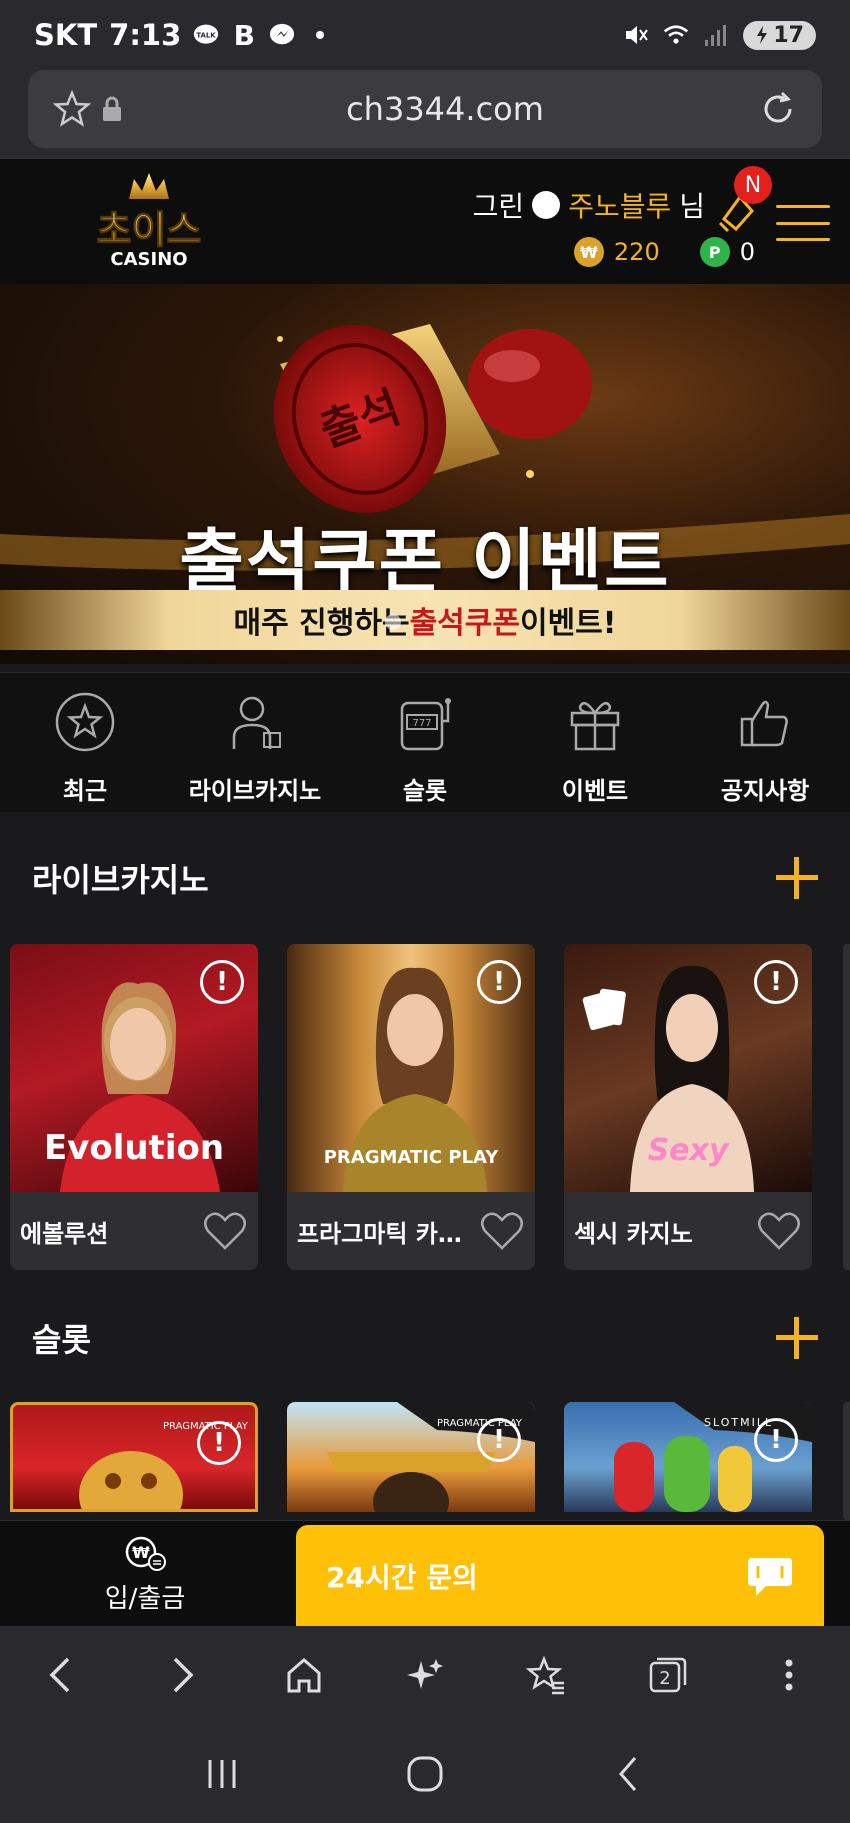  I want to click on evolution-thumbnail: ! Evolution, so click(134, 1068).